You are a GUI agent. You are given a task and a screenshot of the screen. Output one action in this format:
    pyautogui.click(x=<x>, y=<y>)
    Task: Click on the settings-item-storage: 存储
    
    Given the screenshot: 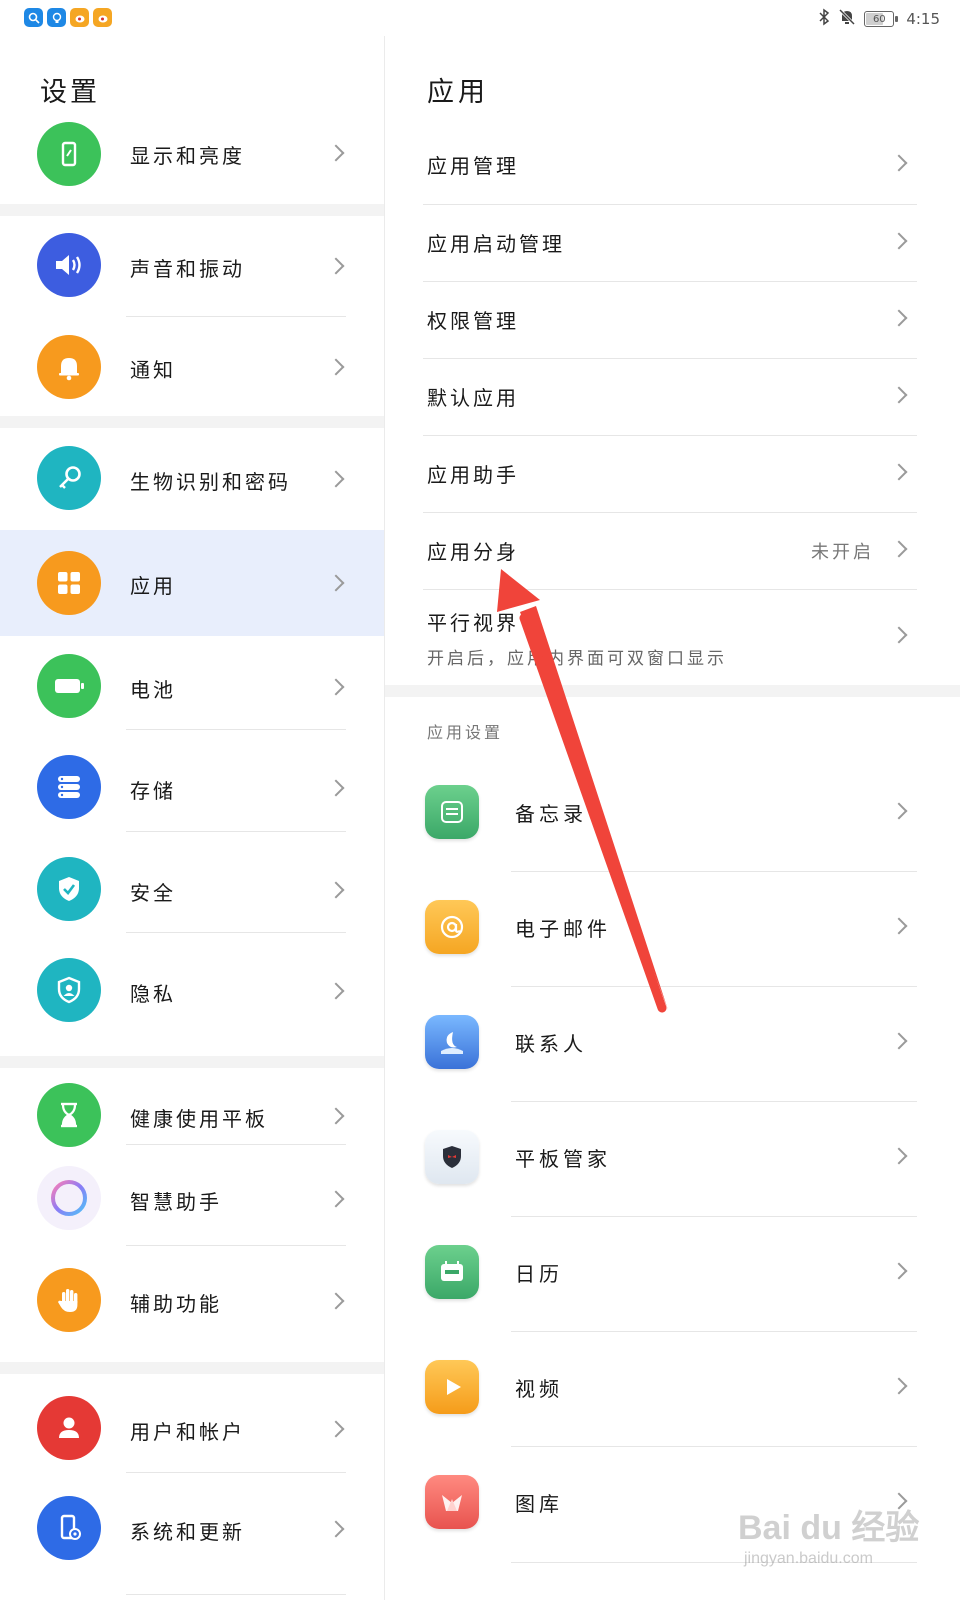 What is the action you would take?
    pyautogui.click(x=192, y=787)
    